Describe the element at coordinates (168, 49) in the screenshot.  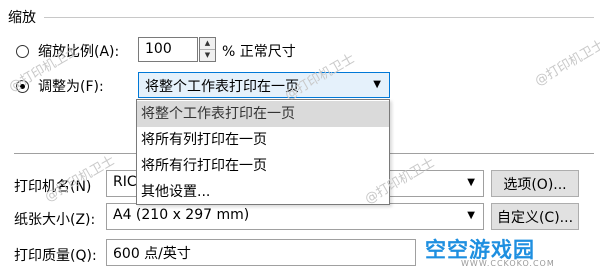
I see `scale-percent-input: 100` at that location.